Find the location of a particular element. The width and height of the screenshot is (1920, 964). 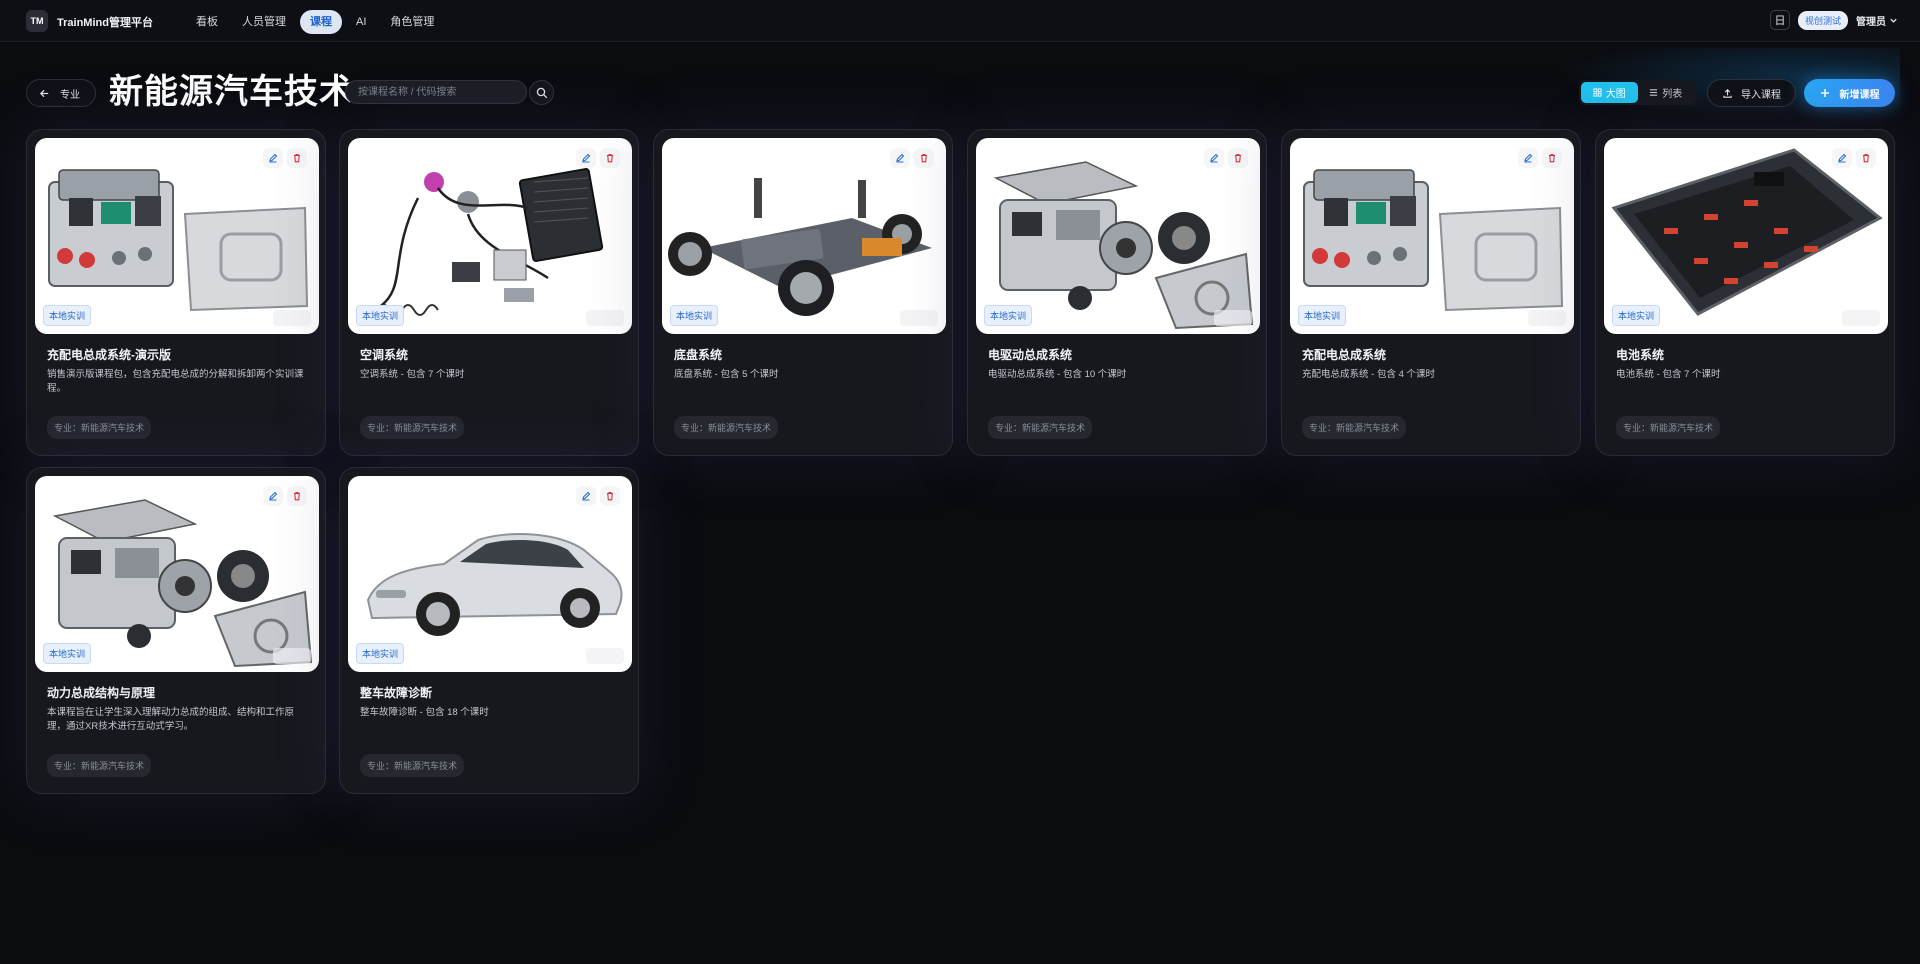

import-course-button: 导入课程 is located at coordinates (1751, 93).